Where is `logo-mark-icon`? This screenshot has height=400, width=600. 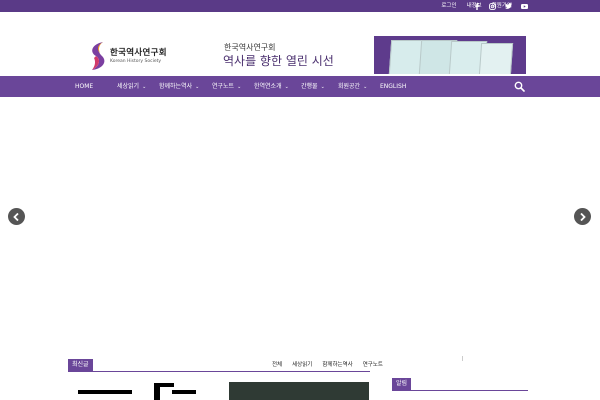 logo-mark-icon is located at coordinates (98, 56).